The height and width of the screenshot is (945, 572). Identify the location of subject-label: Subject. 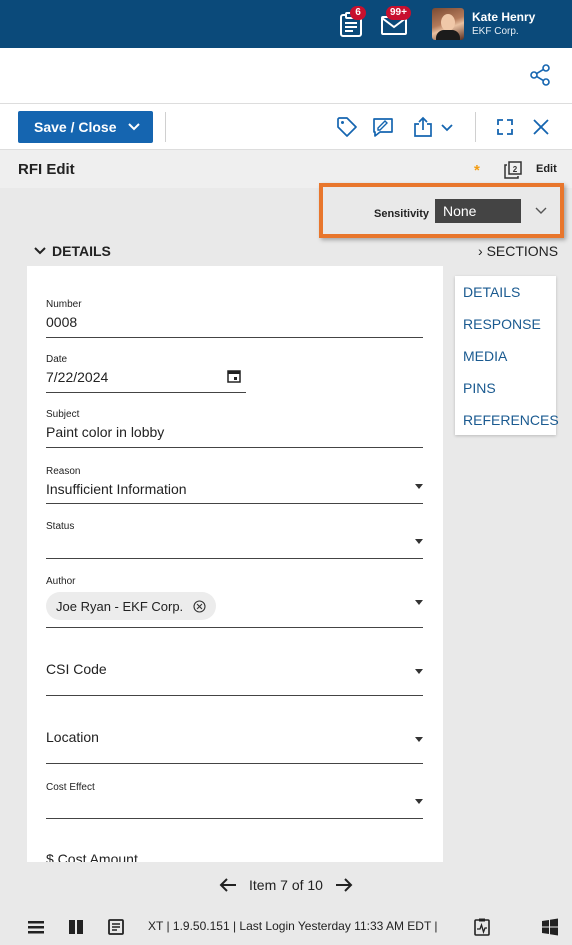
(63, 414).